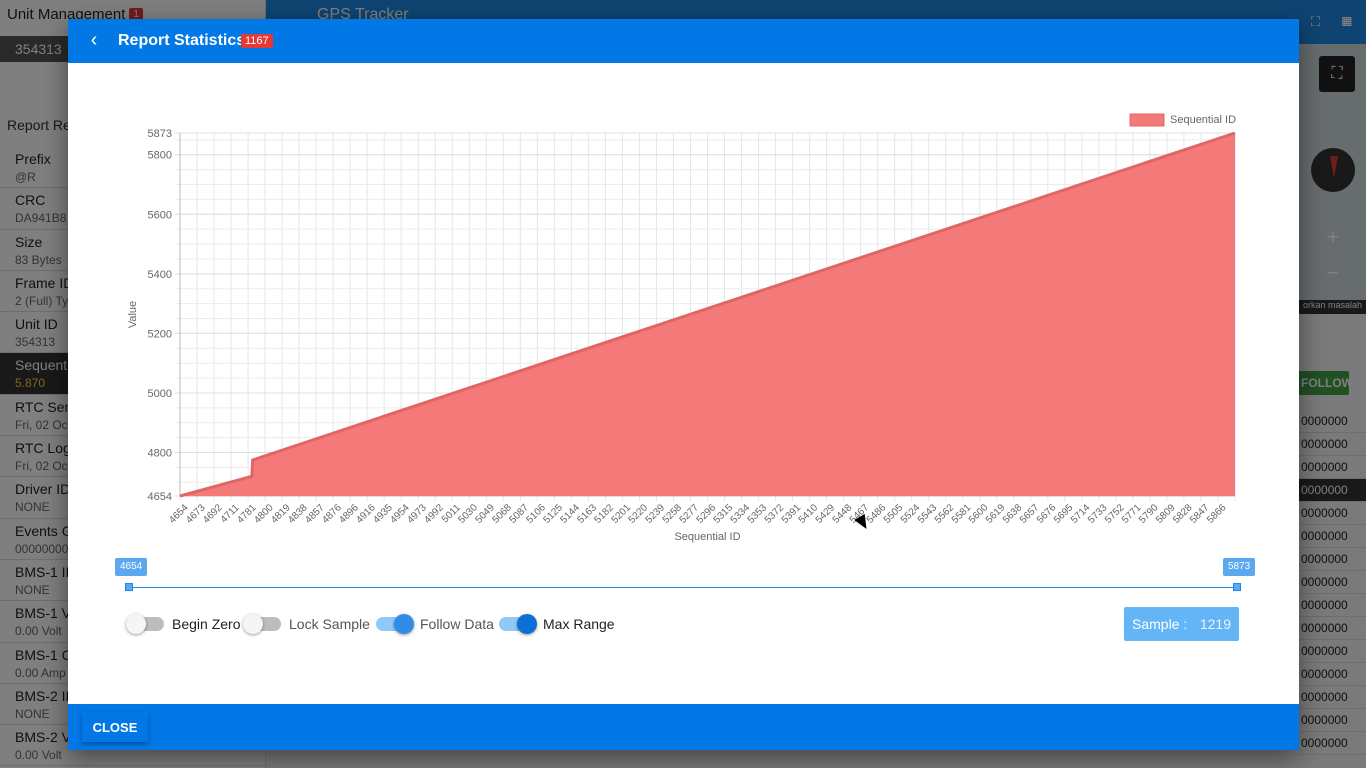 Image resolution: width=1366 pixels, height=768 pixels. Describe the element at coordinates (683, 727) in the screenshot. I see `dialog-footer: CLOSE` at that location.